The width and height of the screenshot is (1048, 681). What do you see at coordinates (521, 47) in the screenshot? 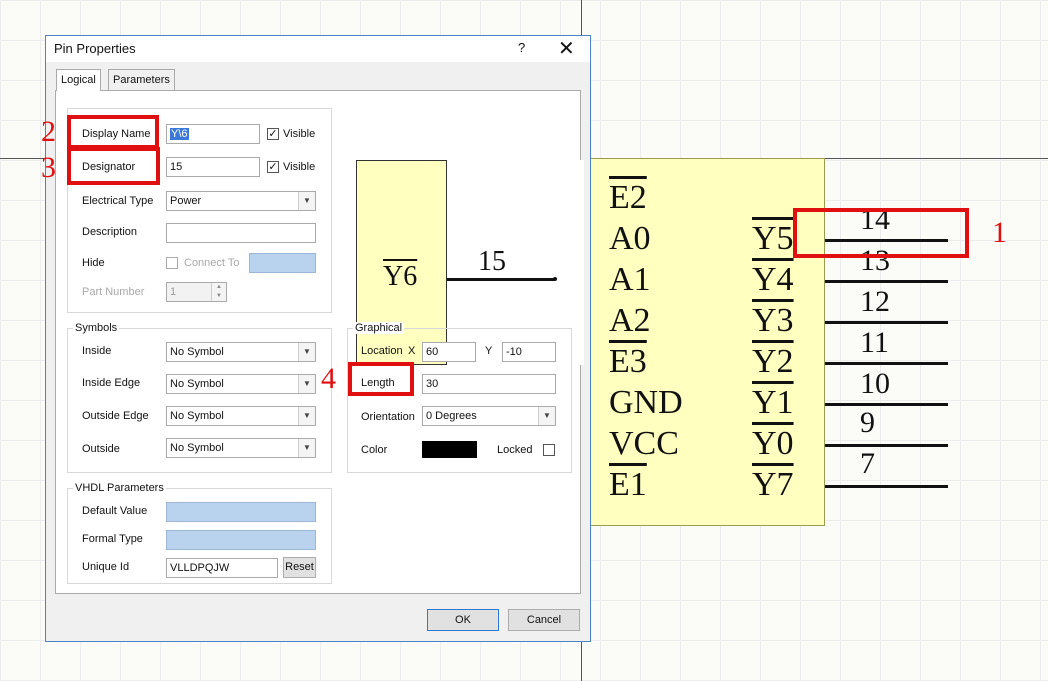
I see `help-button: ?` at bounding box center [521, 47].